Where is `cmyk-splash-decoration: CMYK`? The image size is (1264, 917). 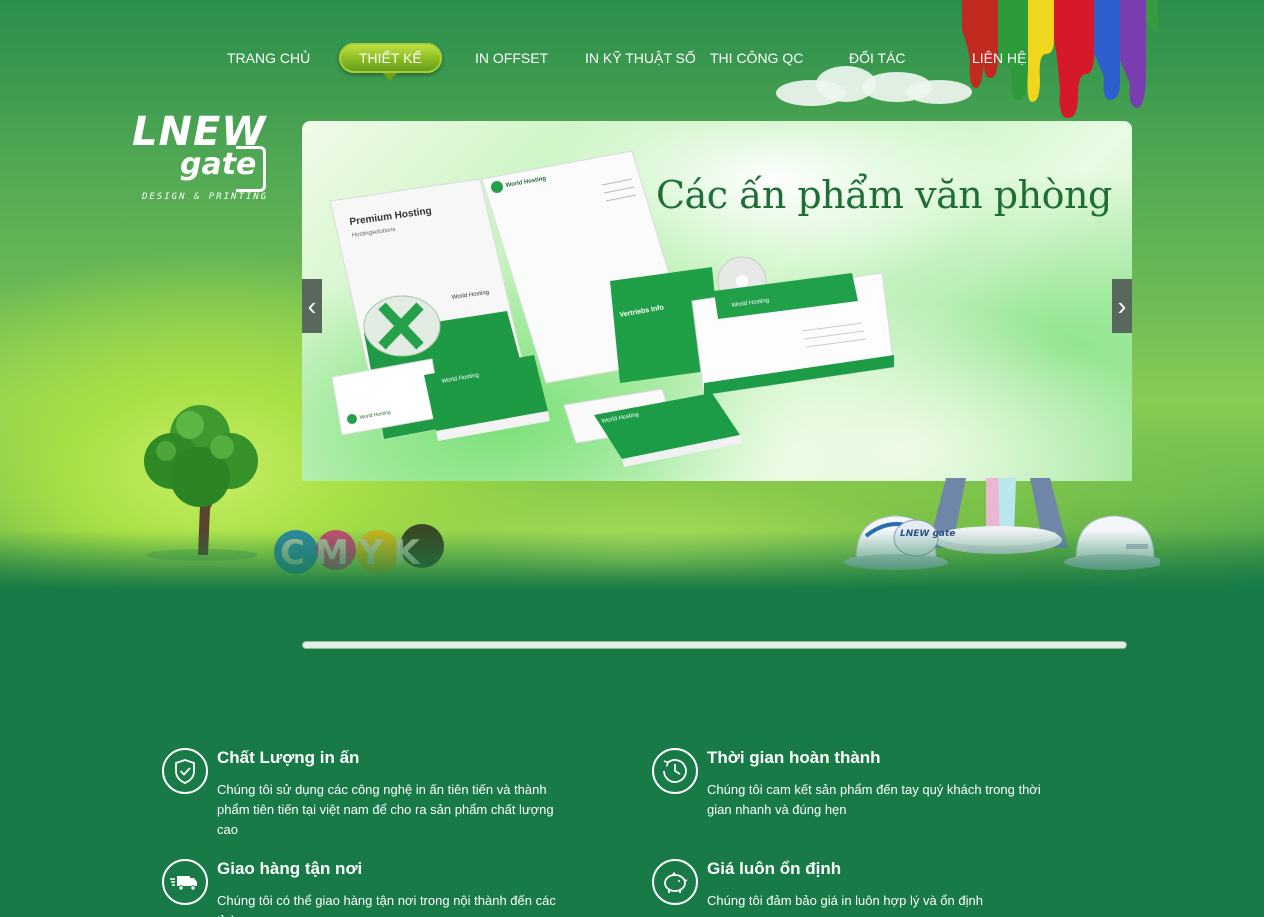 cmyk-splash-decoration: CMYK is located at coordinates (359, 549).